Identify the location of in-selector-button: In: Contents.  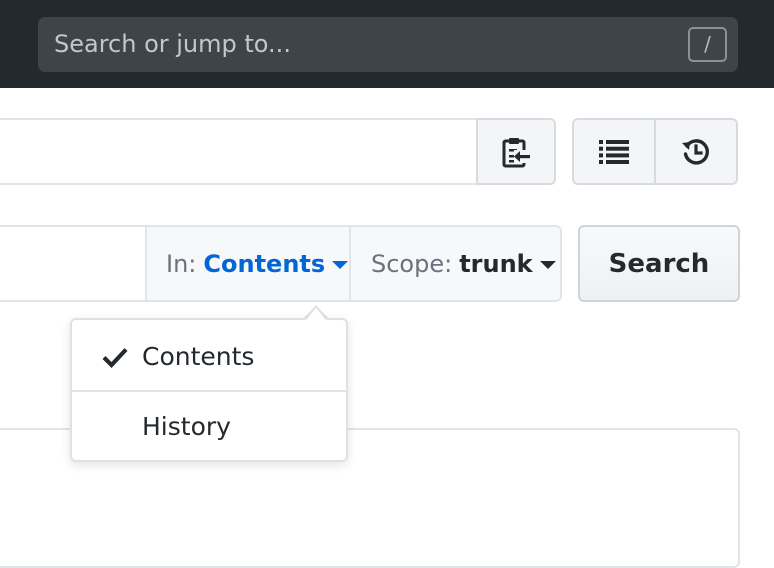
(248, 263).